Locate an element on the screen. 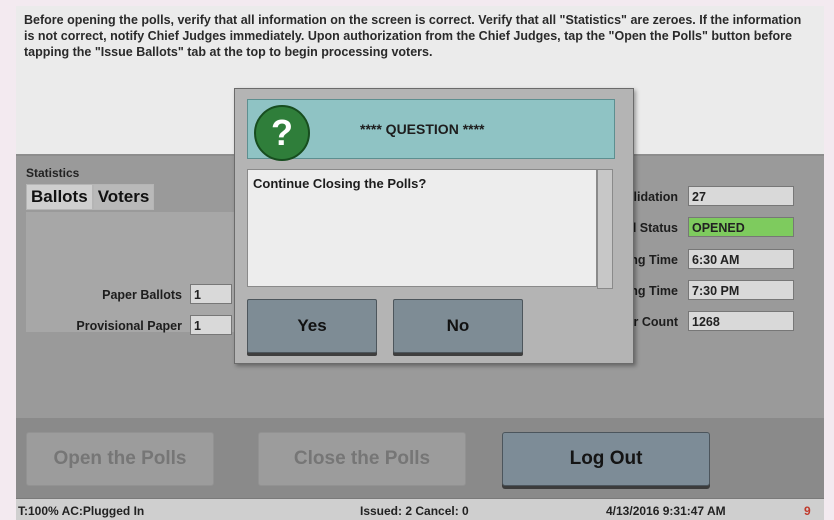 The width and height of the screenshot is (834, 520). dialog-message: Continue Closing the Polls? is located at coordinates (422, 228).